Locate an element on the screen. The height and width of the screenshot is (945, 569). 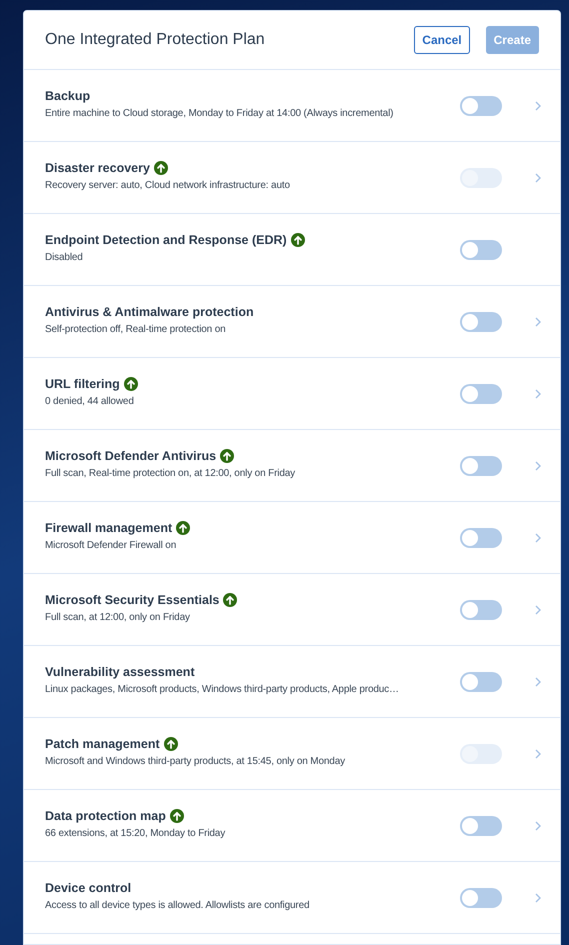
module-name: Microsoft Security Essentials is located at coordinates (132, 599).